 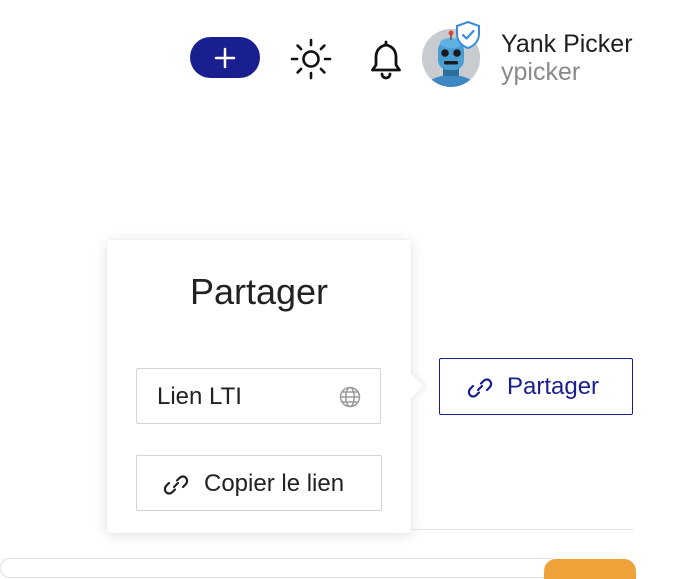 What do you see at coordinates (567, 44) in the screenshot?
I see `user-name: Yank Picker` at bounding box center [567, 44].